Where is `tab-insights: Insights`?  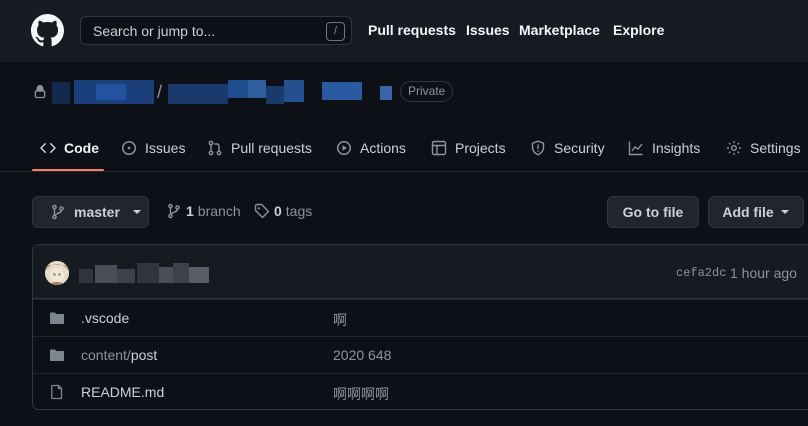
tab-insights: Insights is located at coordinates (664, 148).